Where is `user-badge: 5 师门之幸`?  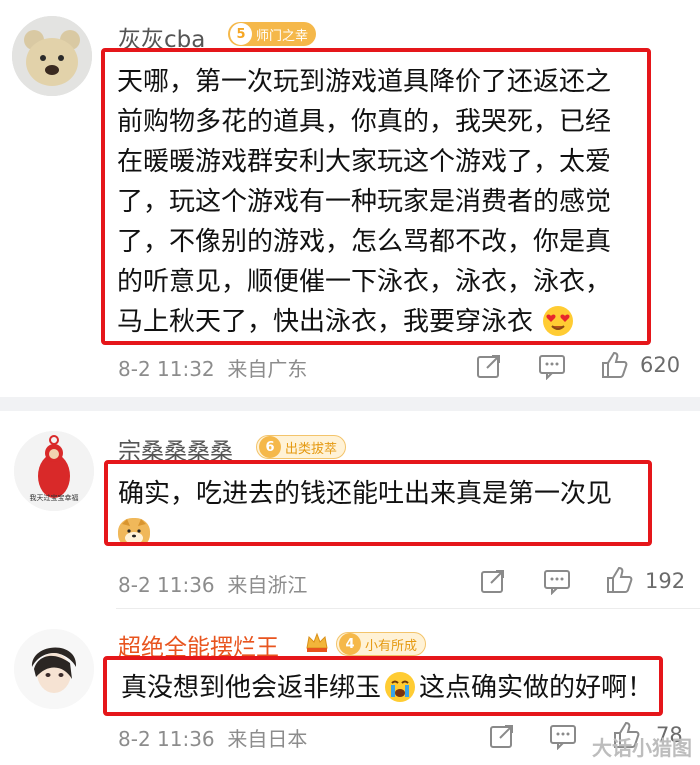
user-badge: 5 师门之幸 is located at coordinates (272, 34).